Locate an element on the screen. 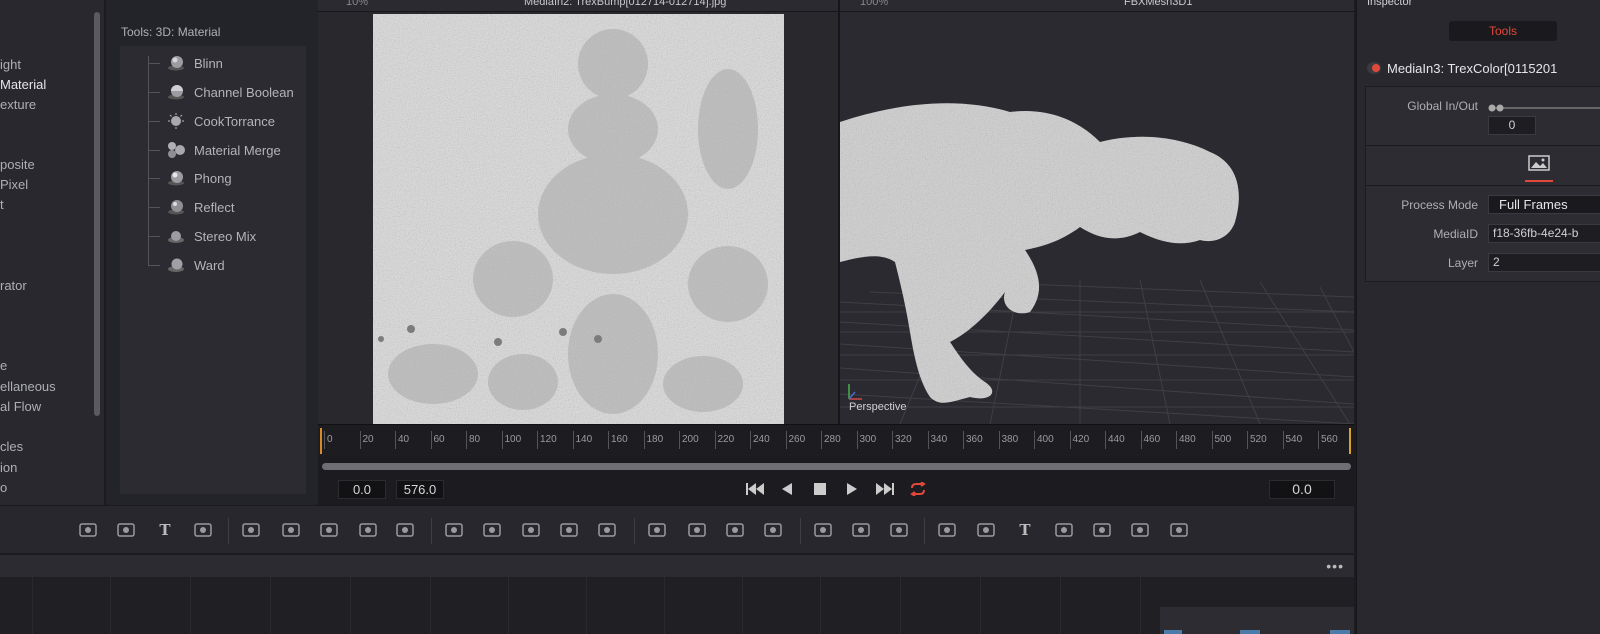  skip-to-start-icon is located at coordinates (755, 489).